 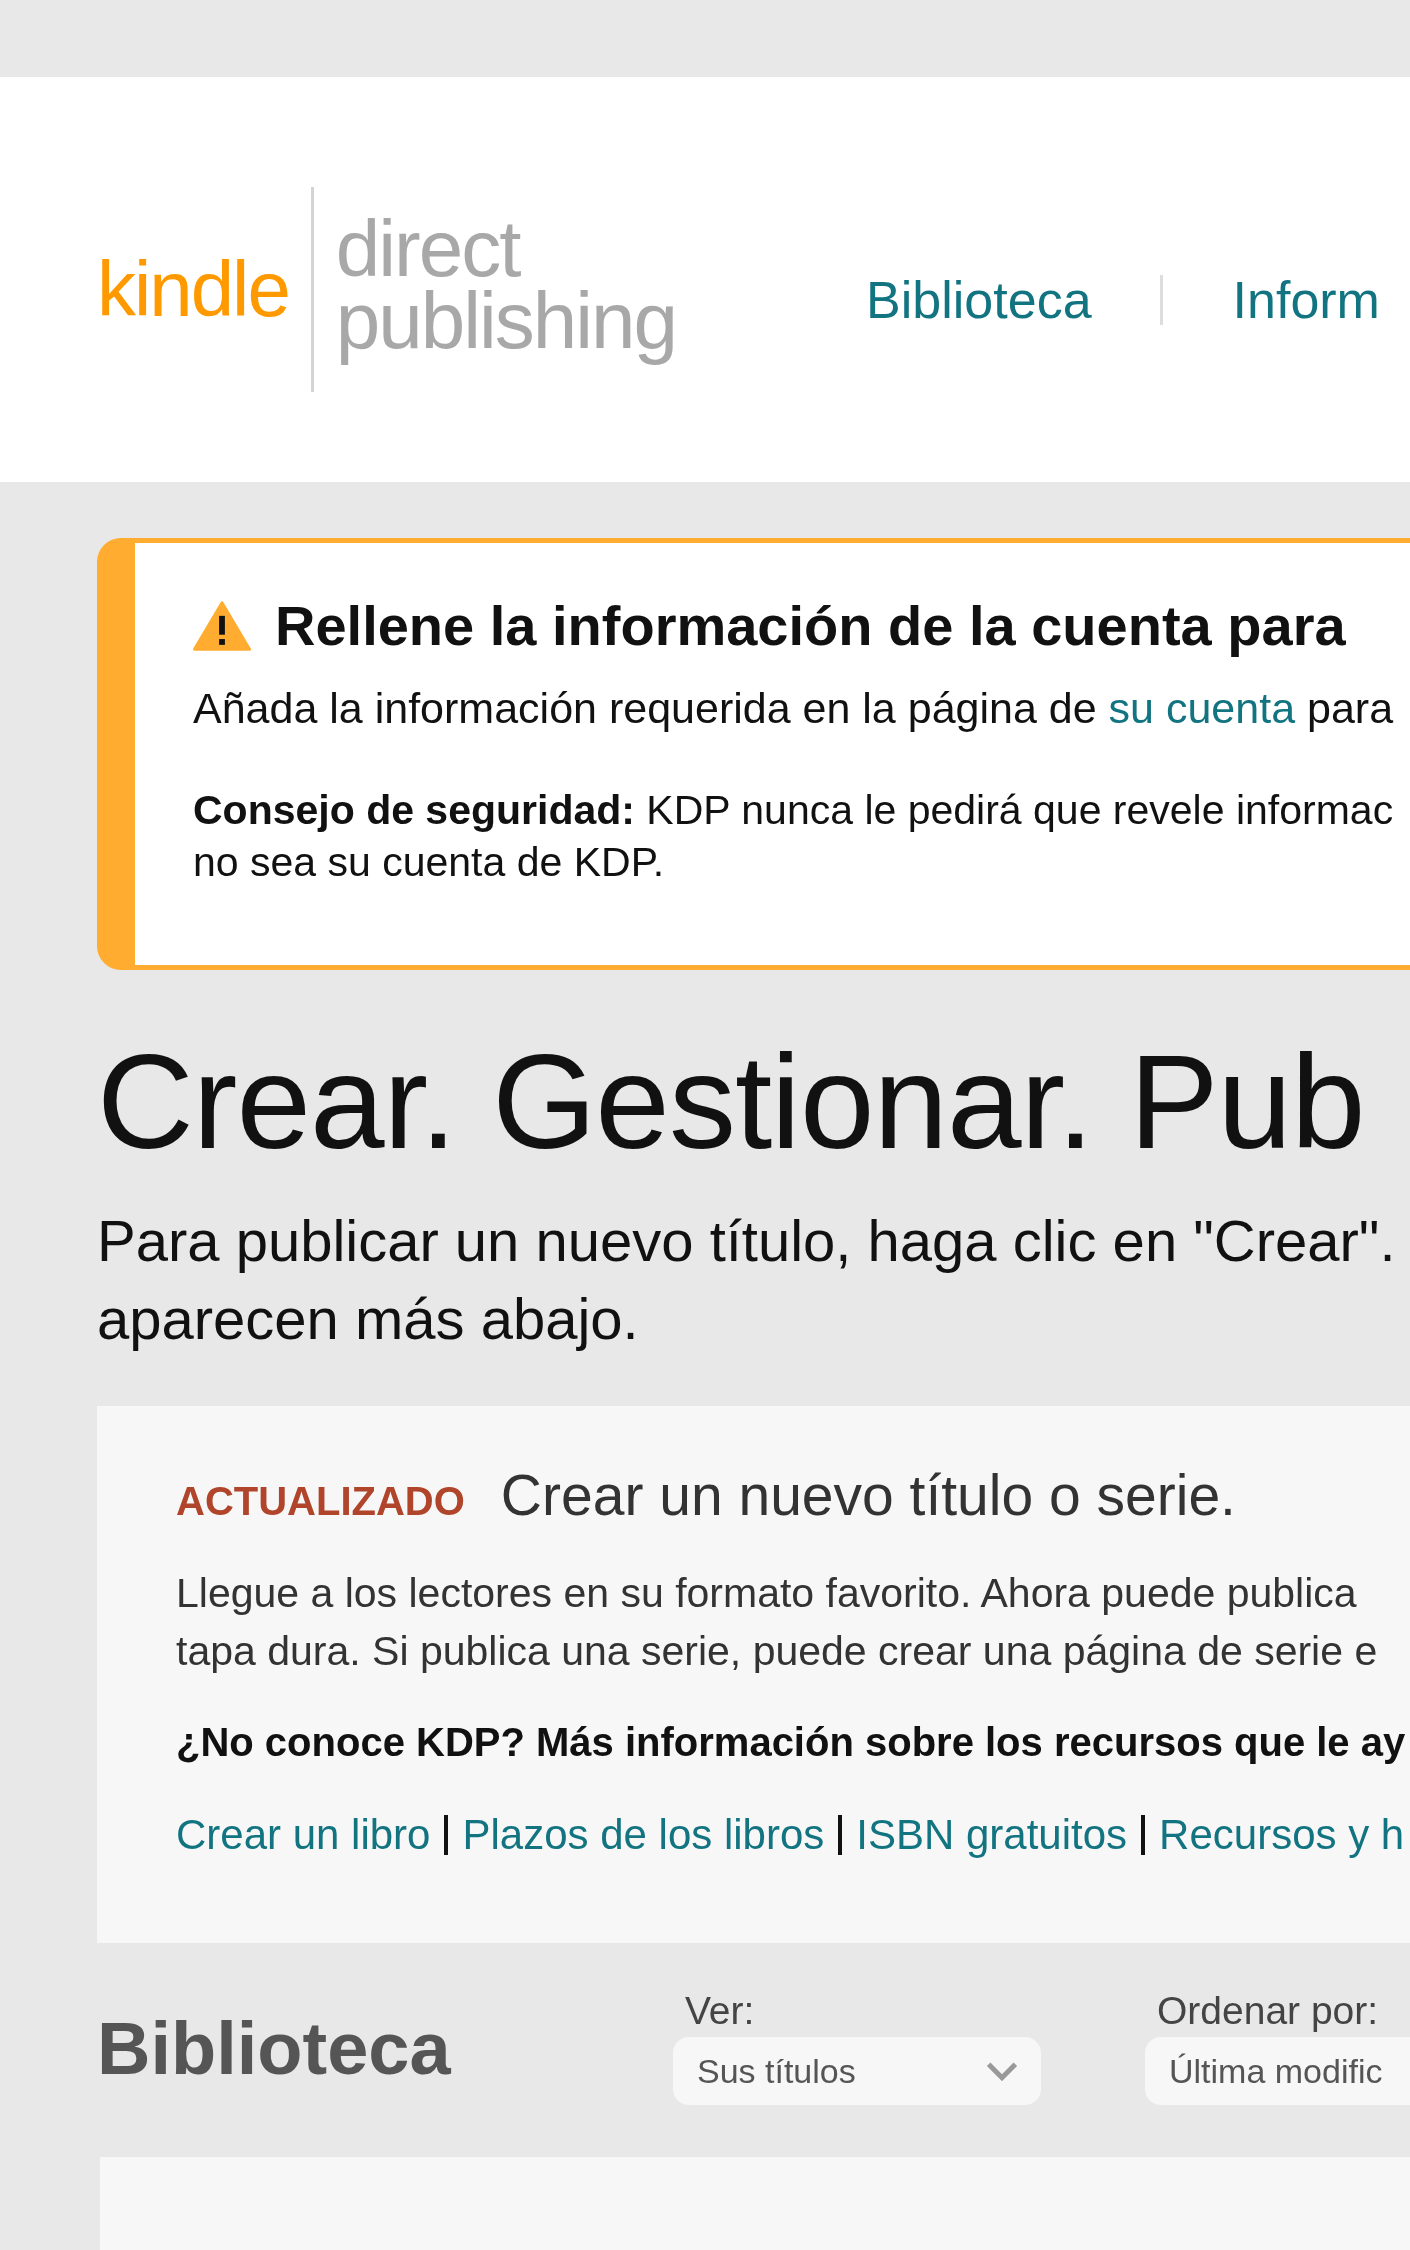 I want to click on security-tip: Consejo de seguridad: KDP nunca le pedirá que revele informac no sea su cuenta de KDP., so click(x=794, y=836).